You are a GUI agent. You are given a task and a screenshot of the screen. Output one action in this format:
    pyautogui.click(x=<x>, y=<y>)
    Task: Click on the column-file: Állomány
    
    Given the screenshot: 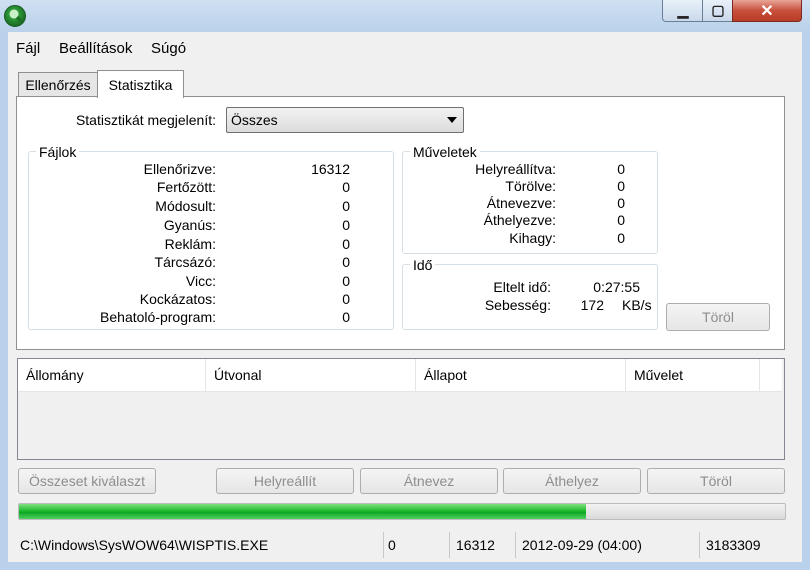 What is the action you would take?
    pyautogui.click(x=112, y=375)
    